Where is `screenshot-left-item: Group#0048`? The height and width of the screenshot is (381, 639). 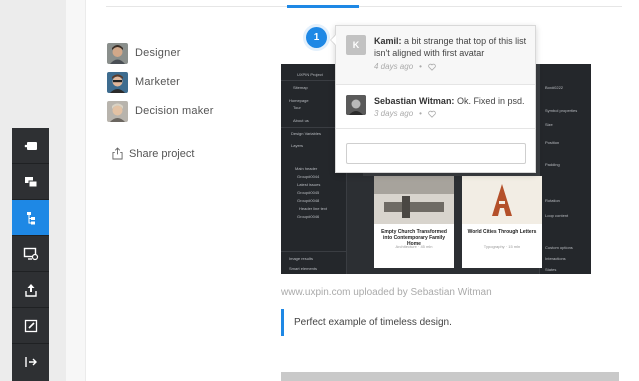 screenshot-left-item: Group#0048 is located at coordinates (308, 200).